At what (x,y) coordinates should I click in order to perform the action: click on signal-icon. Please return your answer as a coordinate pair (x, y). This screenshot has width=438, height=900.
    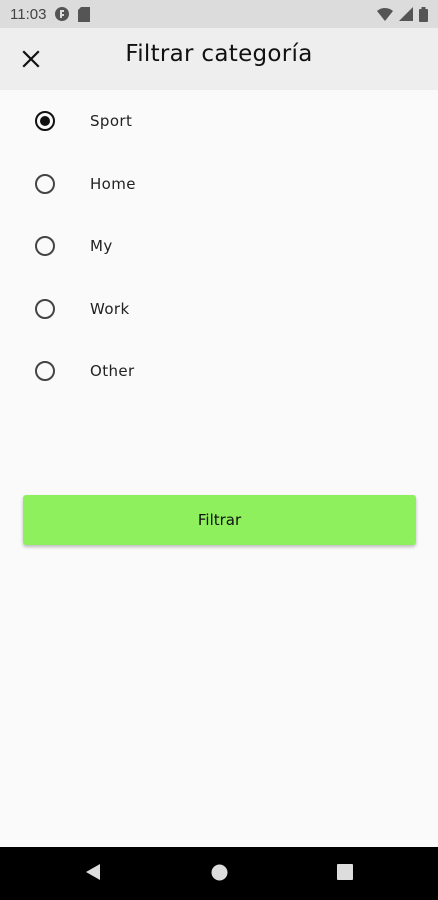
    Looking at the image, I should click on (406, 14).